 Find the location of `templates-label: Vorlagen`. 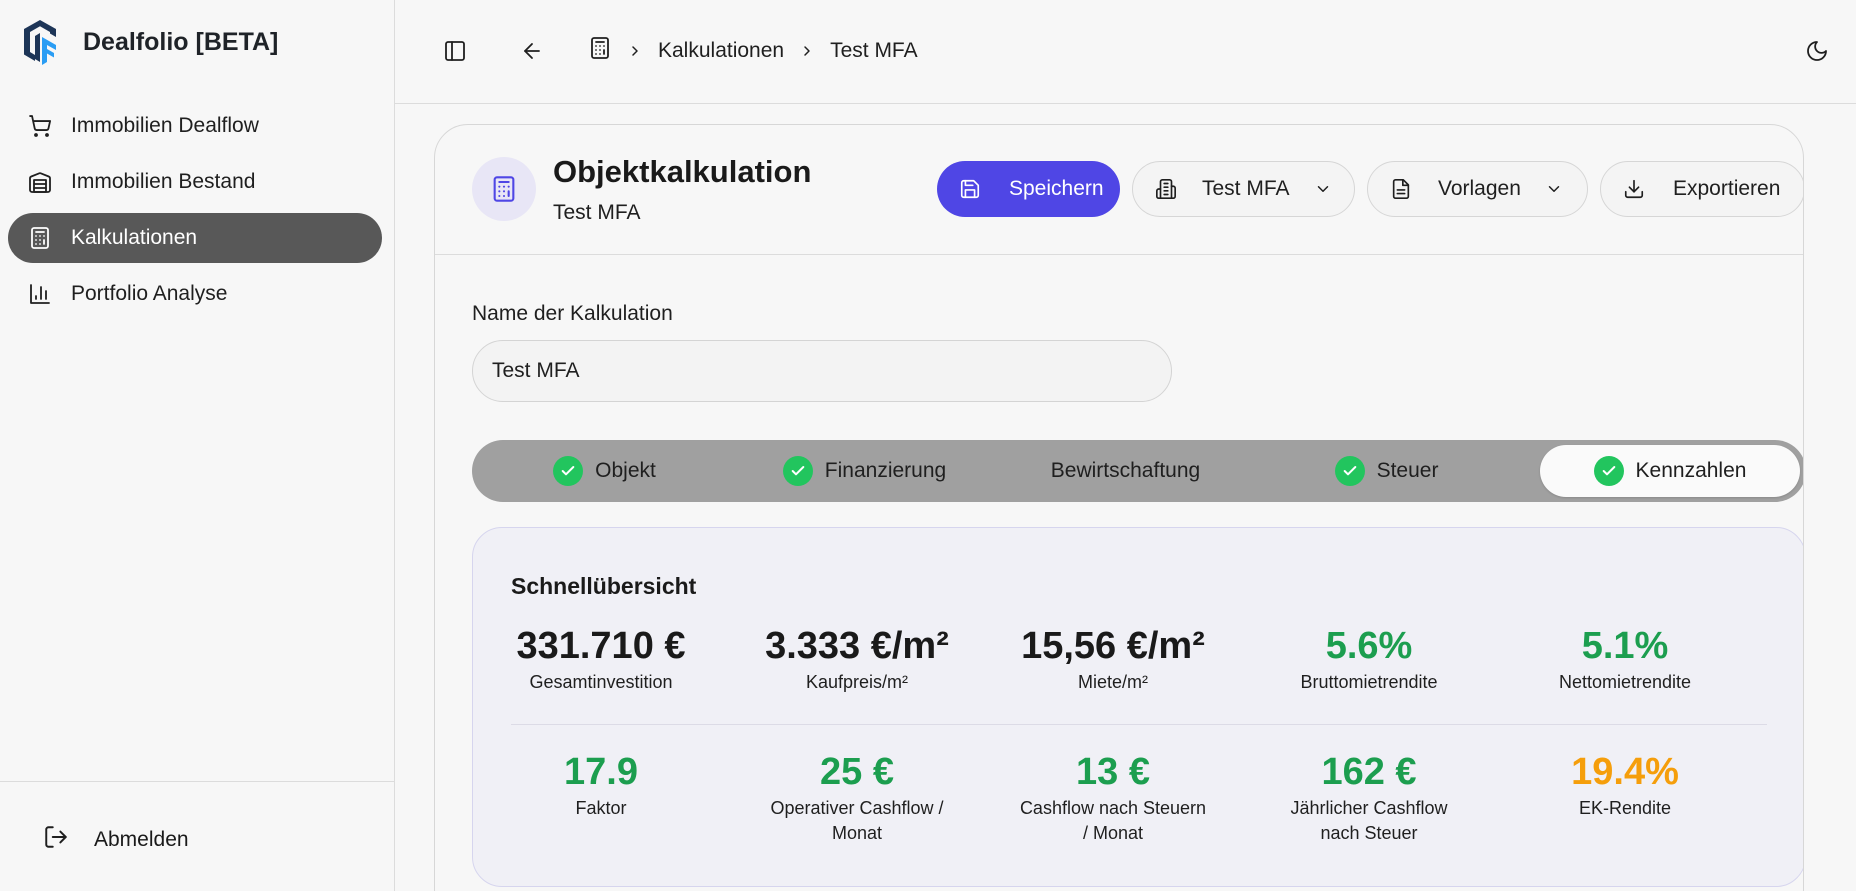

templates-label: Vorlagen is located at coordinates (1479, 188).